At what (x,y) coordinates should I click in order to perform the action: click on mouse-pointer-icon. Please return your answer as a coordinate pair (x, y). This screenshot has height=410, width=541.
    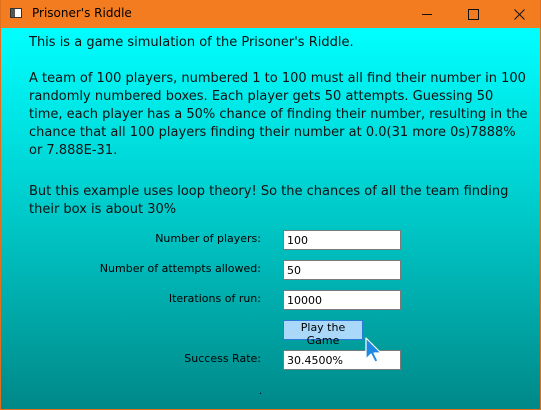
    Looking at the image, I should click on (373, 350).